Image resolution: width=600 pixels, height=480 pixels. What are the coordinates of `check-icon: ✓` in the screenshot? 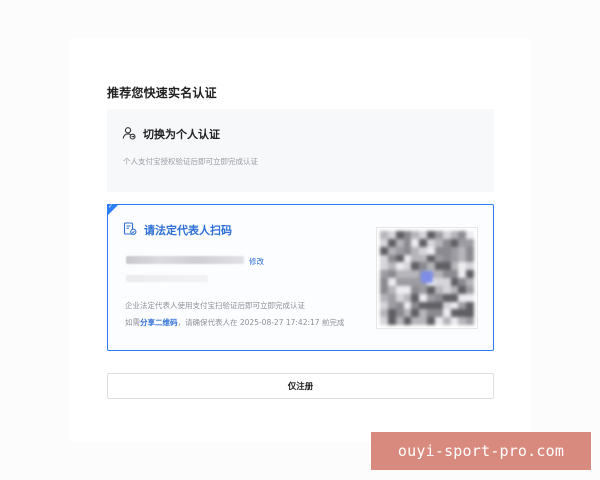 It's located at (111, 206).